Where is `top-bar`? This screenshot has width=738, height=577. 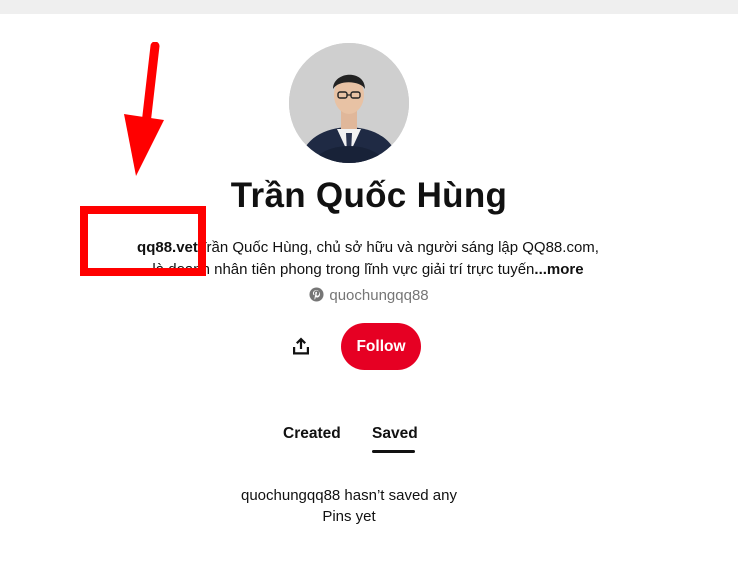 top-bar is located at coordinates (369, 7).